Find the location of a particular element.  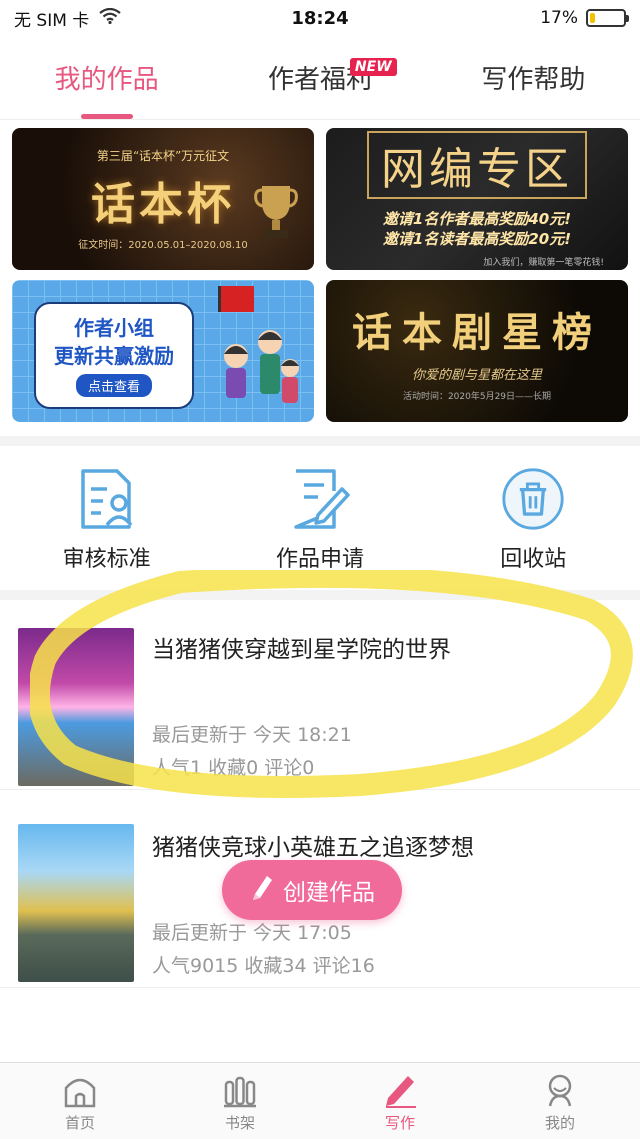

work-apply-icon is located at coordinates (320, 499).